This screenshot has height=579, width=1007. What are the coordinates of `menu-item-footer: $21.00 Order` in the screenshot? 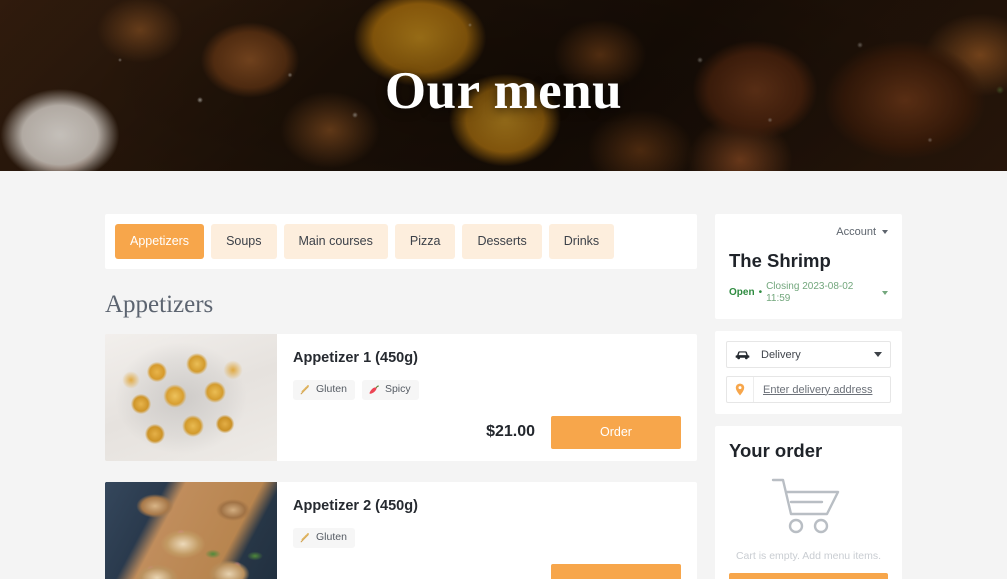 It's located at (487, 432).